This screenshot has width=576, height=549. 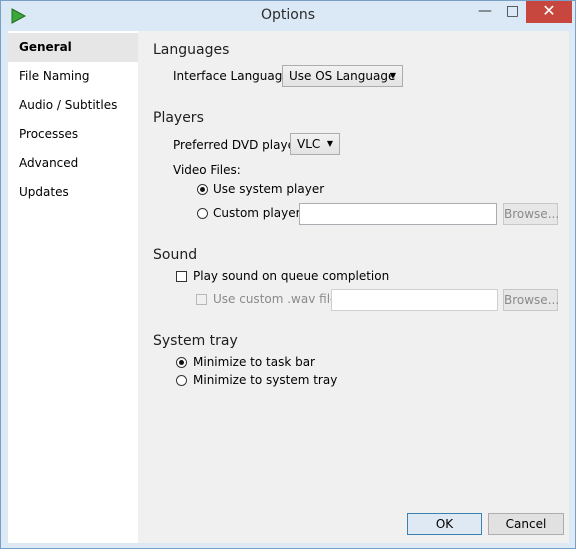 I want to click on sidebar-item-file-naming: File Naming, so click(x=73, y=76).